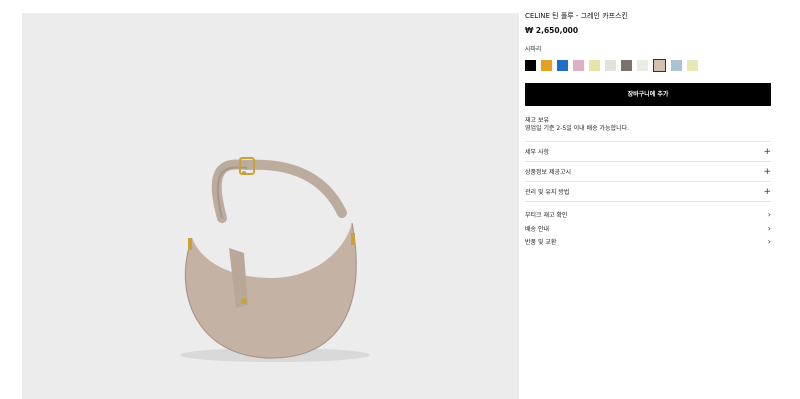 This screenshot has height=399, width=800. Describe the element at coordinates (642, 65) in the screenshot. I see `swatch-off-white` at that location.